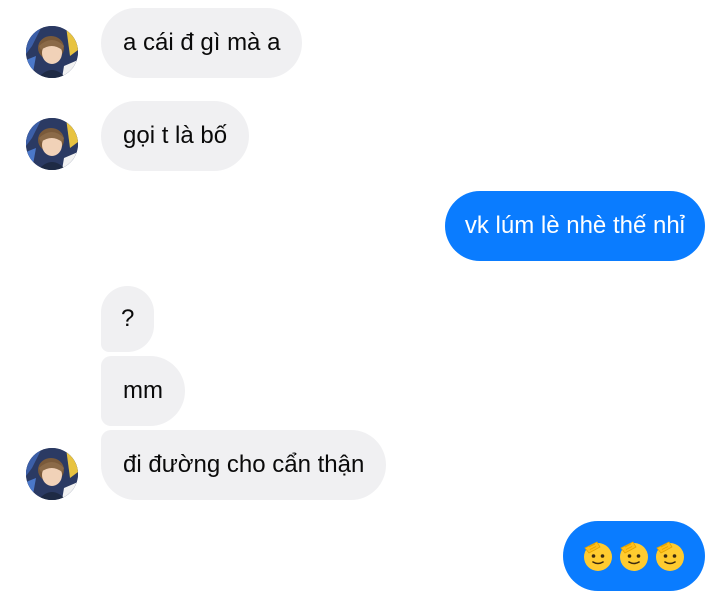  I want to click on message-text: mm, so click(143, 390).